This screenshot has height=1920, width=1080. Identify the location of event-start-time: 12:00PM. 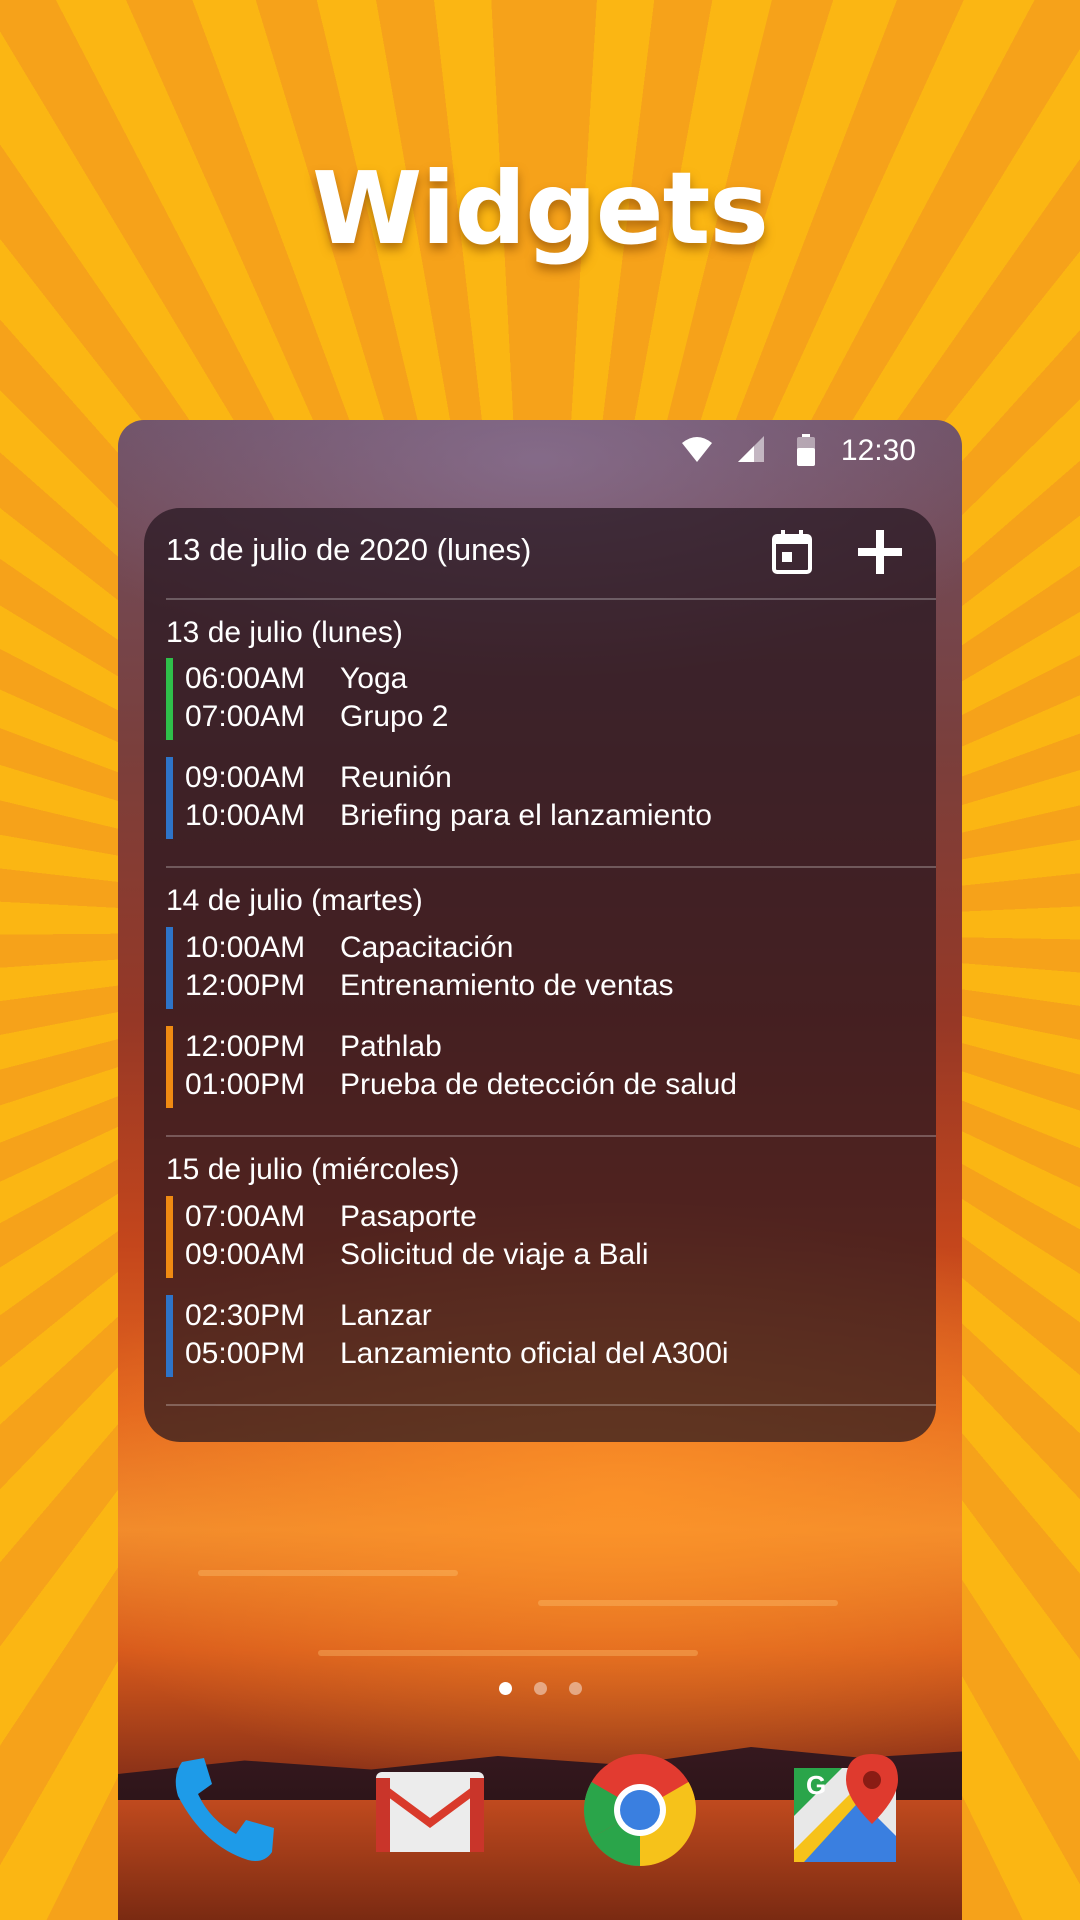
(245, 1046).